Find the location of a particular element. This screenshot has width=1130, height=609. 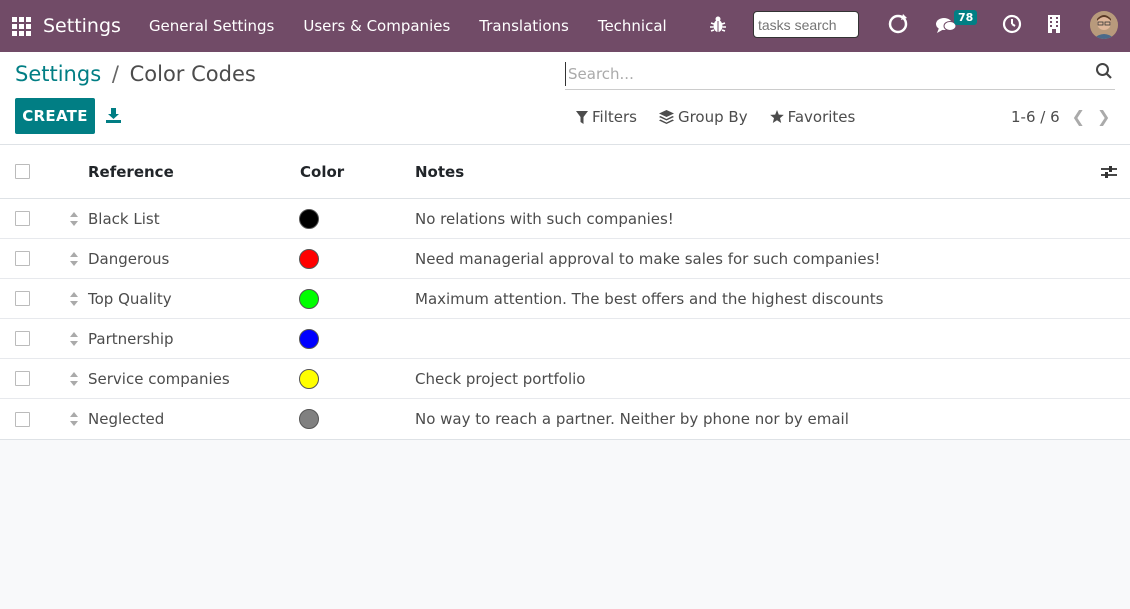

cell-reference: Black List is located at coordinates (124, 218).